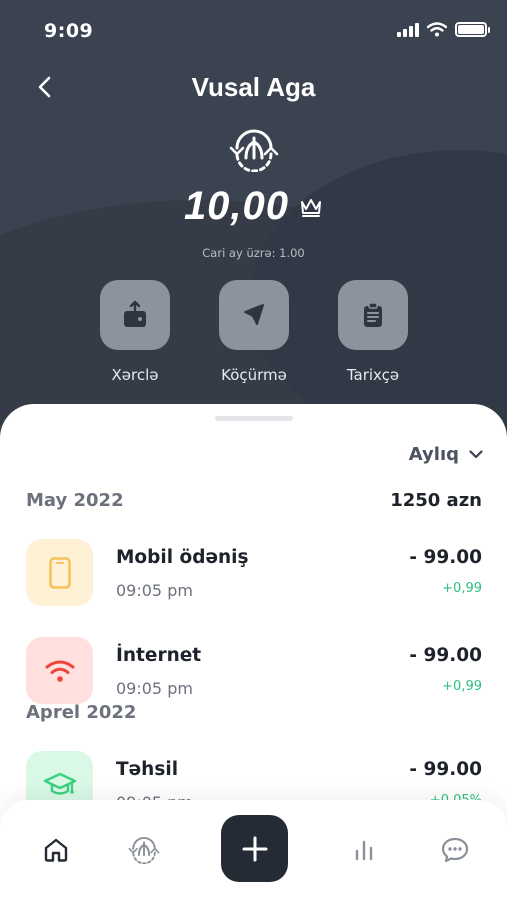 The width and height of the screenshot is (507, 900). Describe the element at coordinates (436, 500) in the screenshot. I see `group-total: 1250 azn` at that location.